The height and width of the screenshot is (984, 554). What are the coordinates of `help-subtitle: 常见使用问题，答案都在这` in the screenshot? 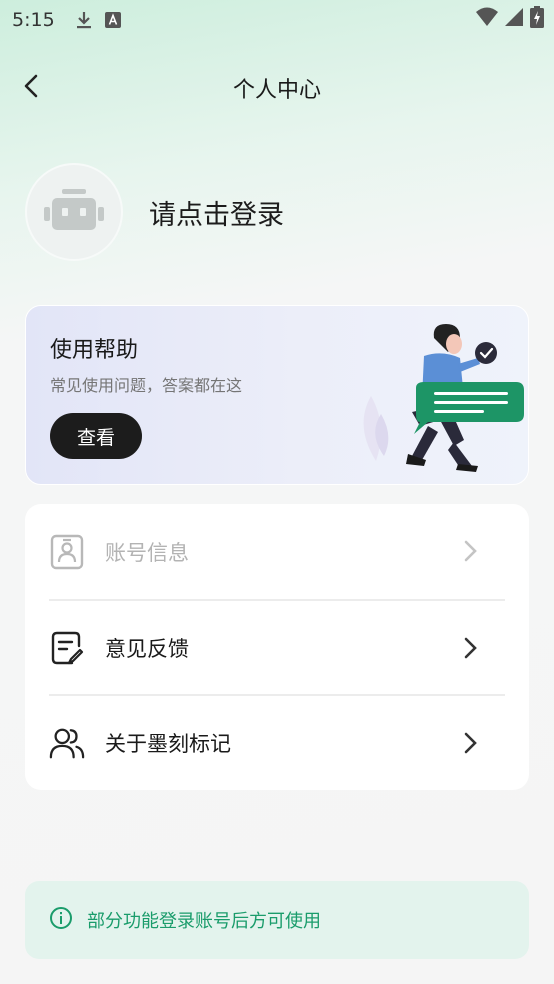 It's located at (146, 385).